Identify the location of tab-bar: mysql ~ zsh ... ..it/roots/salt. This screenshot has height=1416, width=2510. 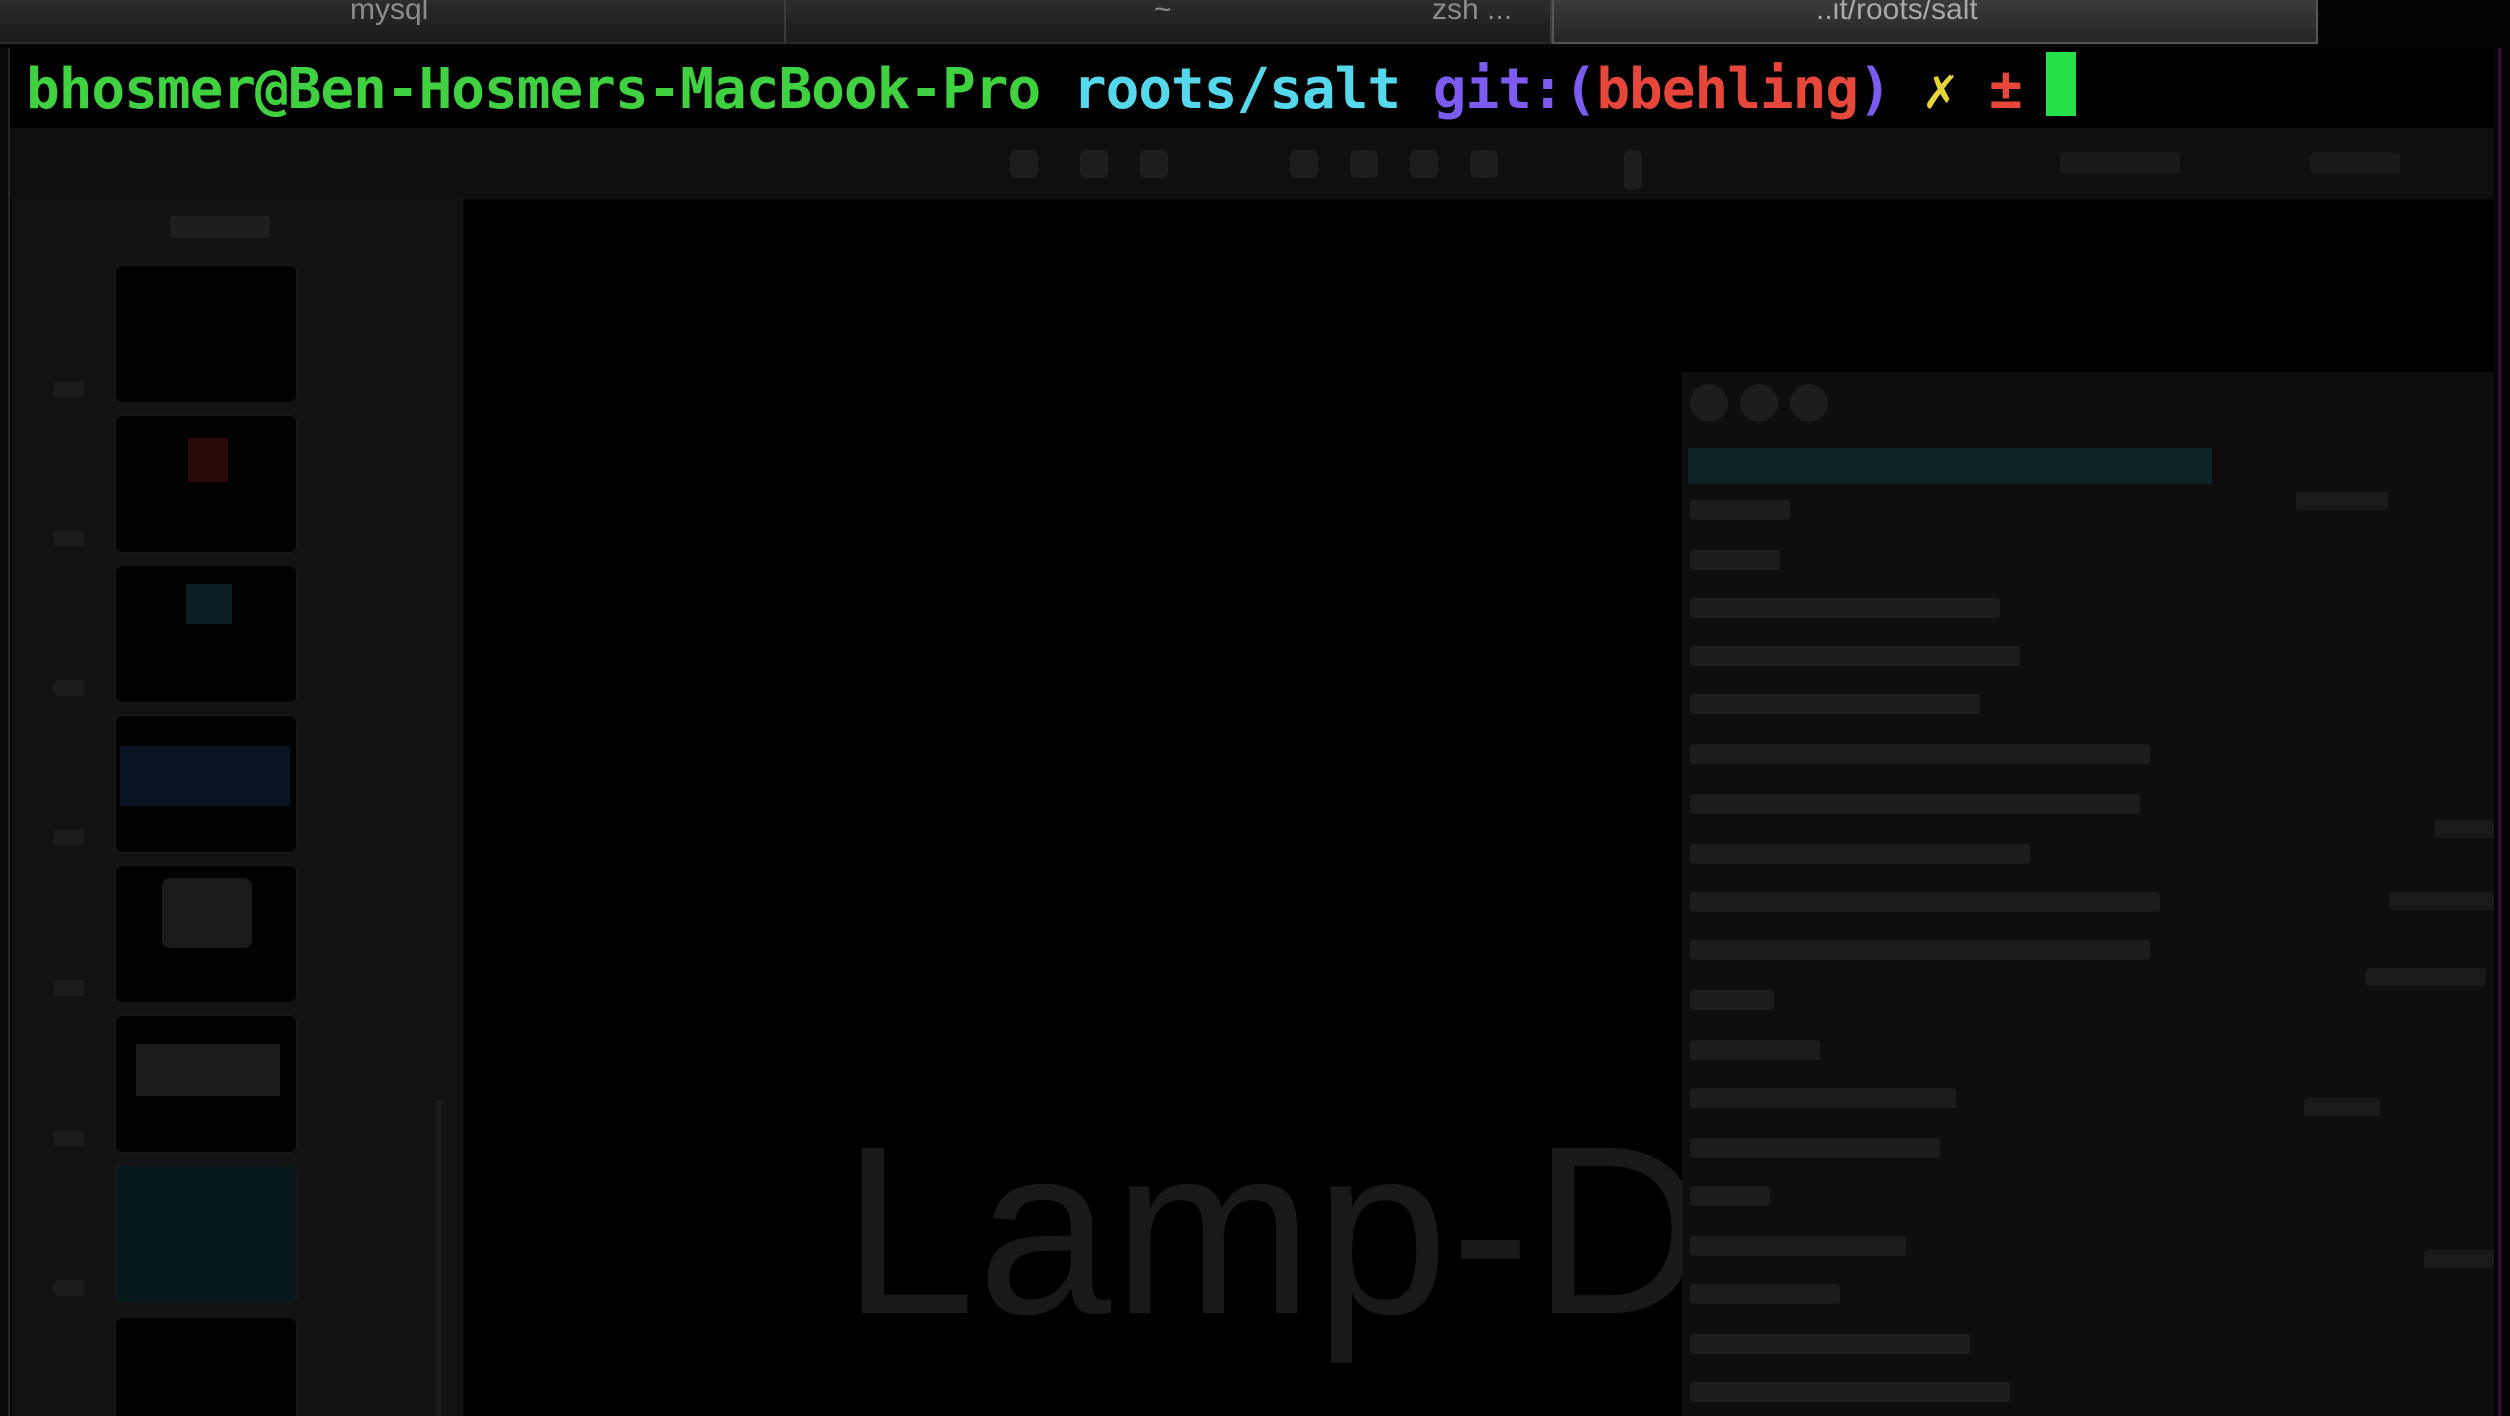
(1255, 24).